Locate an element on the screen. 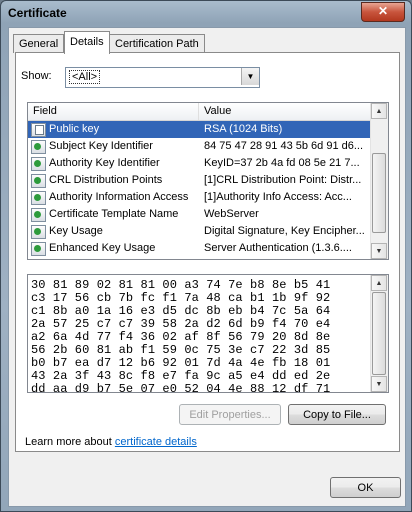 This screenshot has width=412, height=512. field-name: Key Usage is located at coordinates (76, 231).